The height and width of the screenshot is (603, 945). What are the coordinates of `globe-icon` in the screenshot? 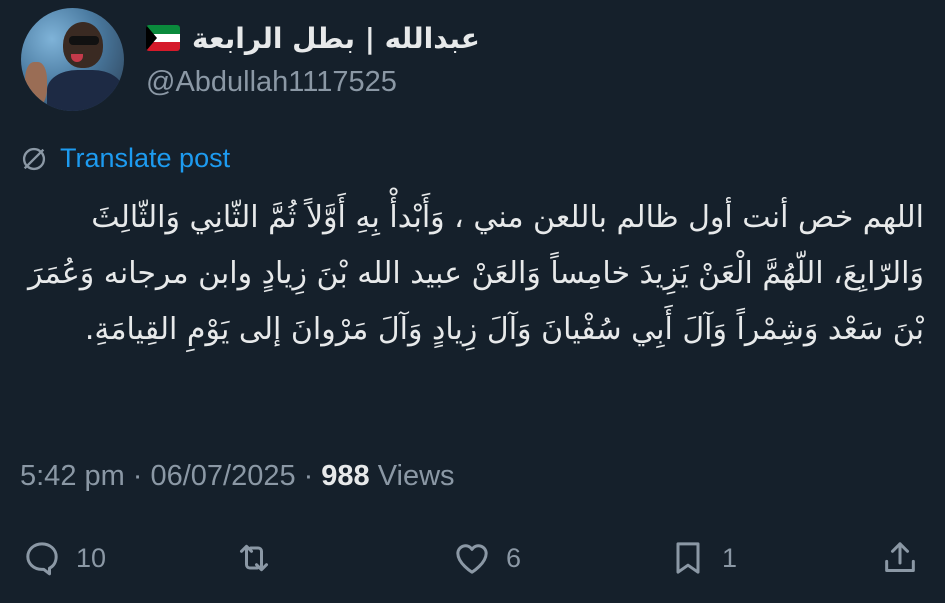 It's located at (34, 158).